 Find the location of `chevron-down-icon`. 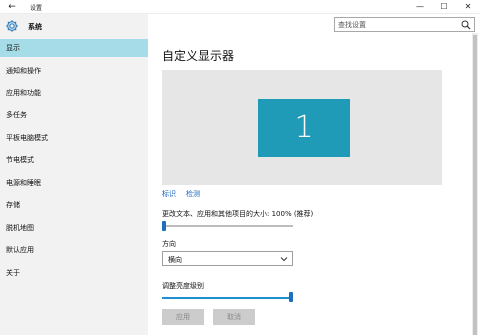

chevron-down-icon is located at coordinates (284, 259).